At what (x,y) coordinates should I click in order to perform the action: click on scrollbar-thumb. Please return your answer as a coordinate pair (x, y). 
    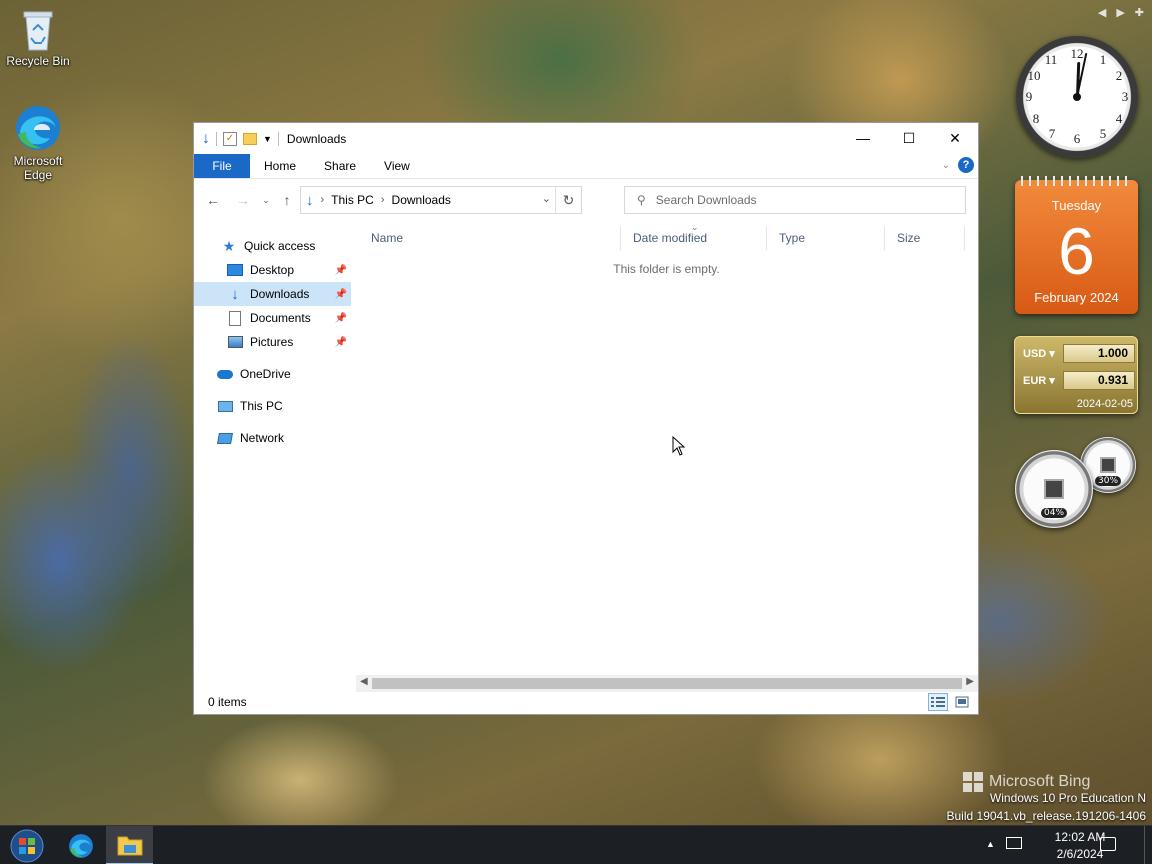
    Looking at the image, I should click on (667, 683).